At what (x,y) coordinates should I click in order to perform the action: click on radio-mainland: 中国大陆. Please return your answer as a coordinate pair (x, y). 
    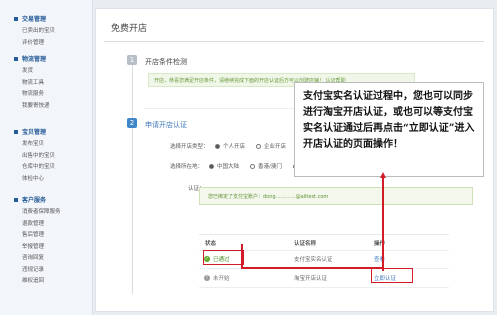
    Looking at the image, I should click on (224, 166).